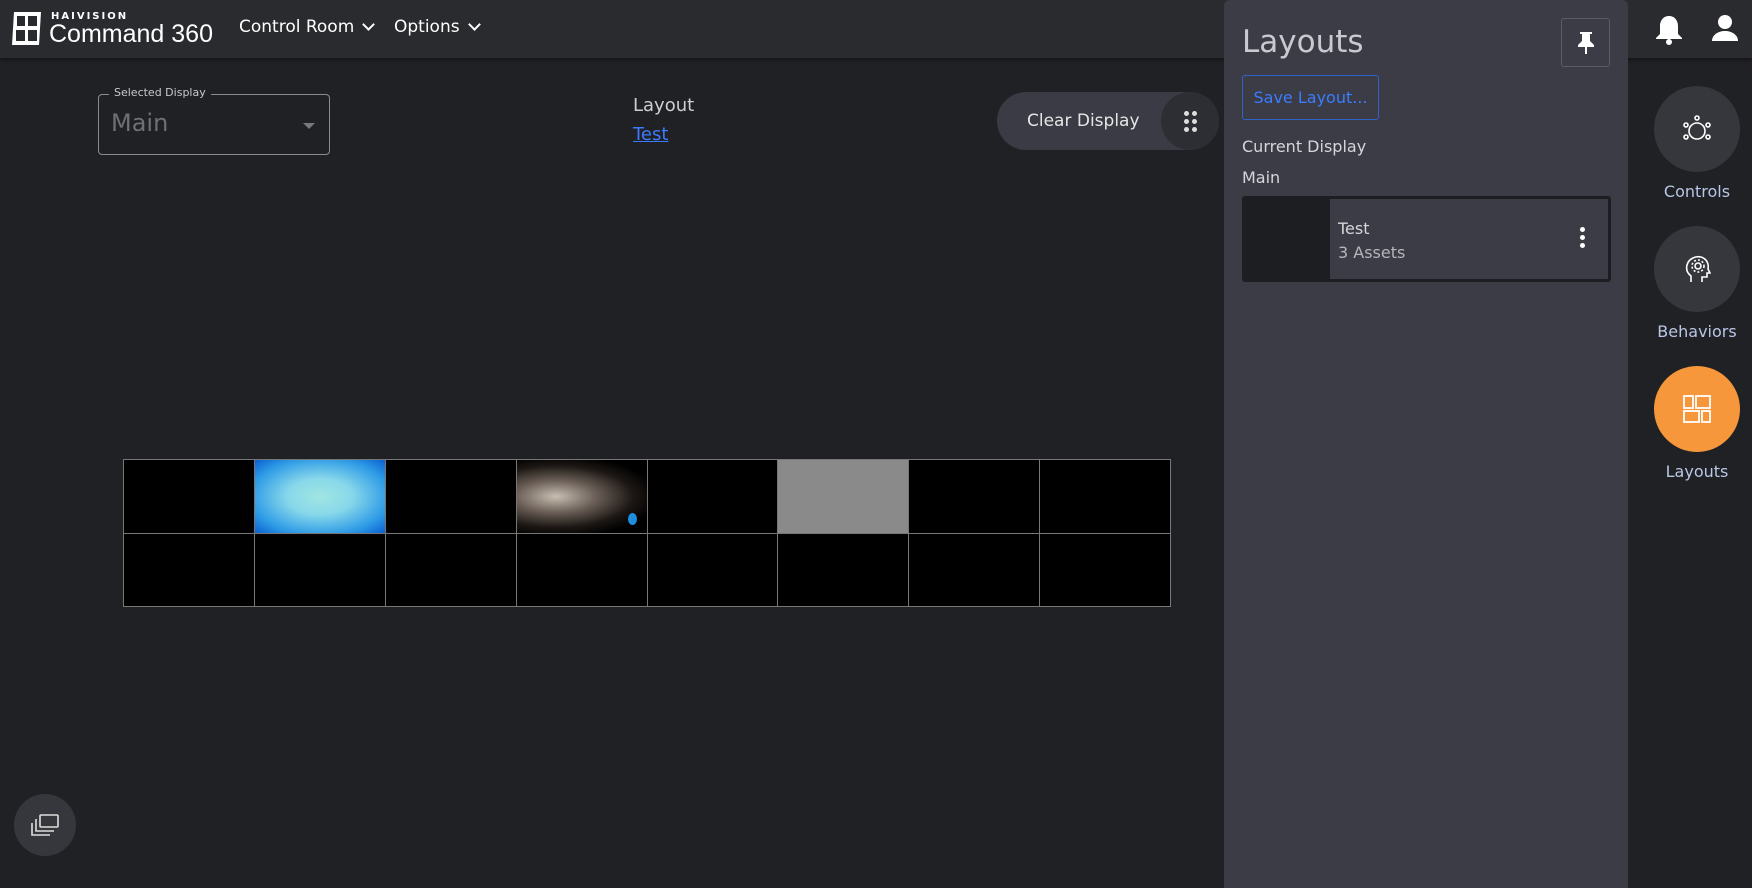 Image resolution: width=1752 pixels, height=888 pixels. What do you see at coordinates (427, 27) in the screenshot?
I see `menu-label: Options` at bounding box center [427, 27].